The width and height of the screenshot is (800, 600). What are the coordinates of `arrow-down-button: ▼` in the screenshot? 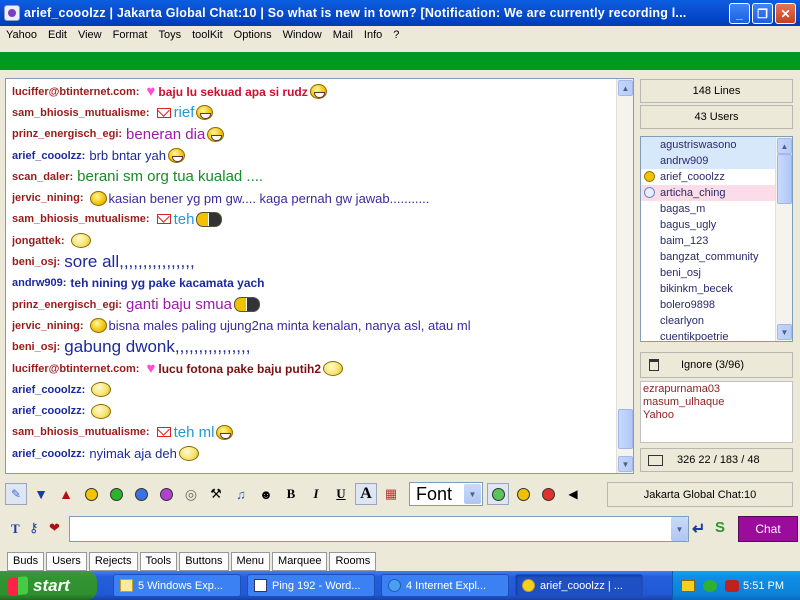 It's located at (41, 494).